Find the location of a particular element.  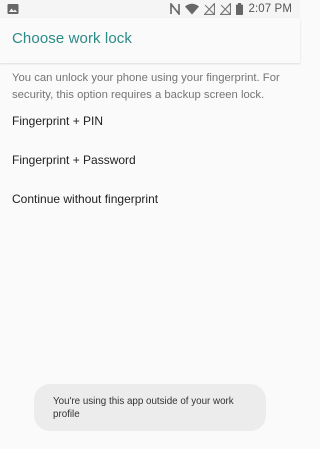

nfc-icon is located at coordinates (175, 9).